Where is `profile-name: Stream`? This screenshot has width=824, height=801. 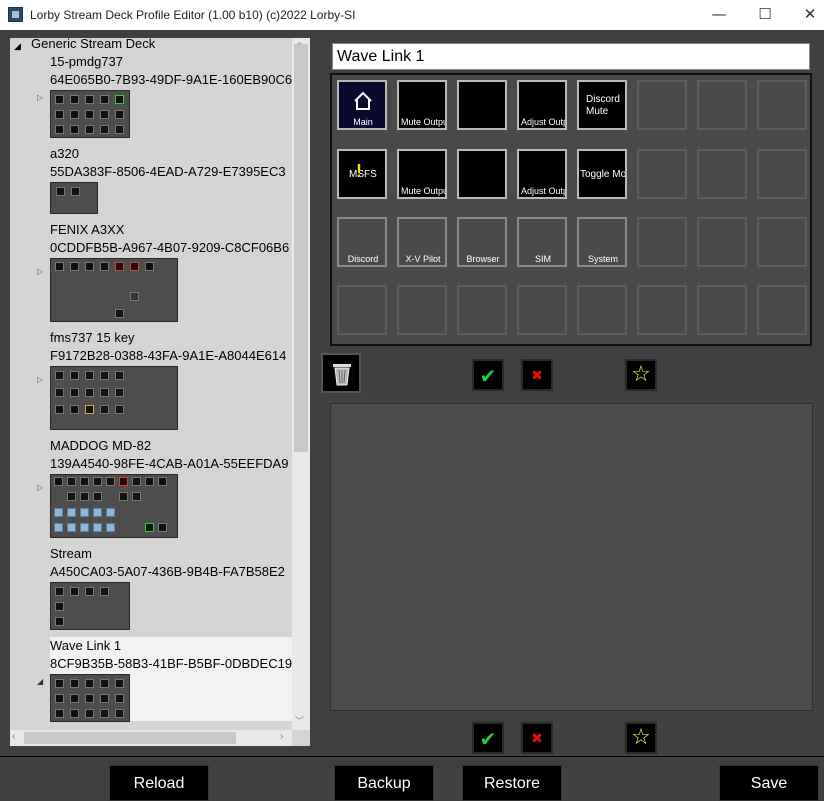 profile-name: Stream is located at coordinates (71, 553).